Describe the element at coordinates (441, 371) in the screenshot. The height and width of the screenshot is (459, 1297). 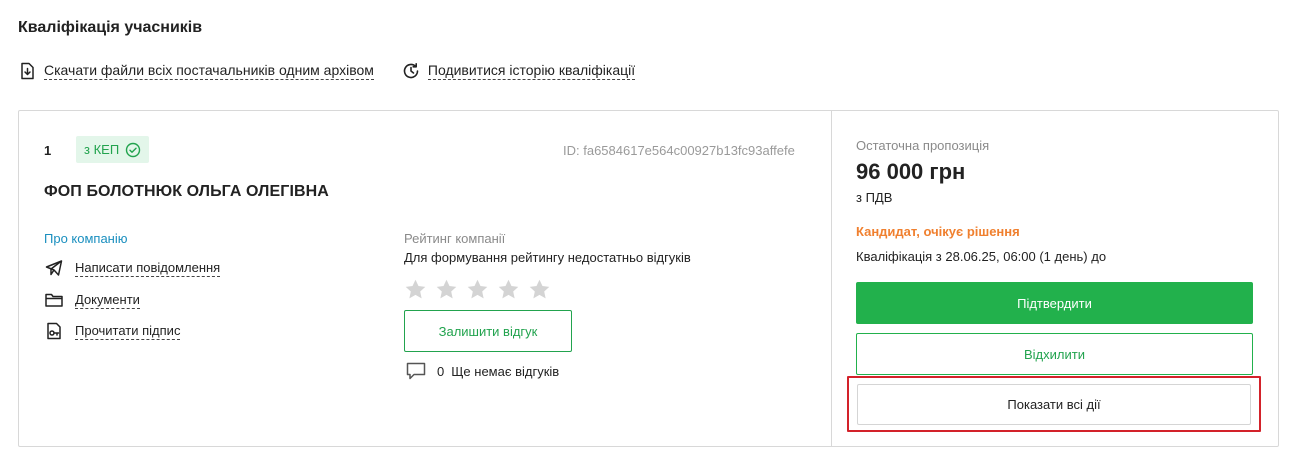
I see `review-count-value: 0` at that location.